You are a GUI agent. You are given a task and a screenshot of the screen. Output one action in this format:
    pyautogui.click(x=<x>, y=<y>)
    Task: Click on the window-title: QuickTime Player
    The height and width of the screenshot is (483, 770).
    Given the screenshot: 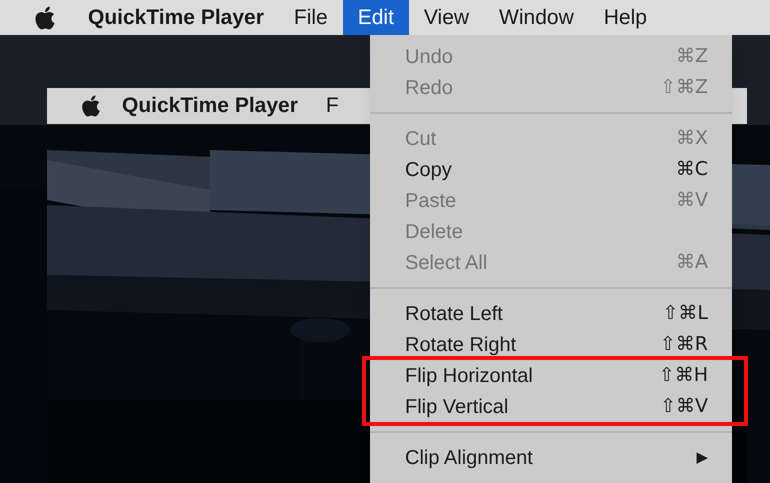 What is the action you would take?
    pyautogui.click(x=210, y=106)
    